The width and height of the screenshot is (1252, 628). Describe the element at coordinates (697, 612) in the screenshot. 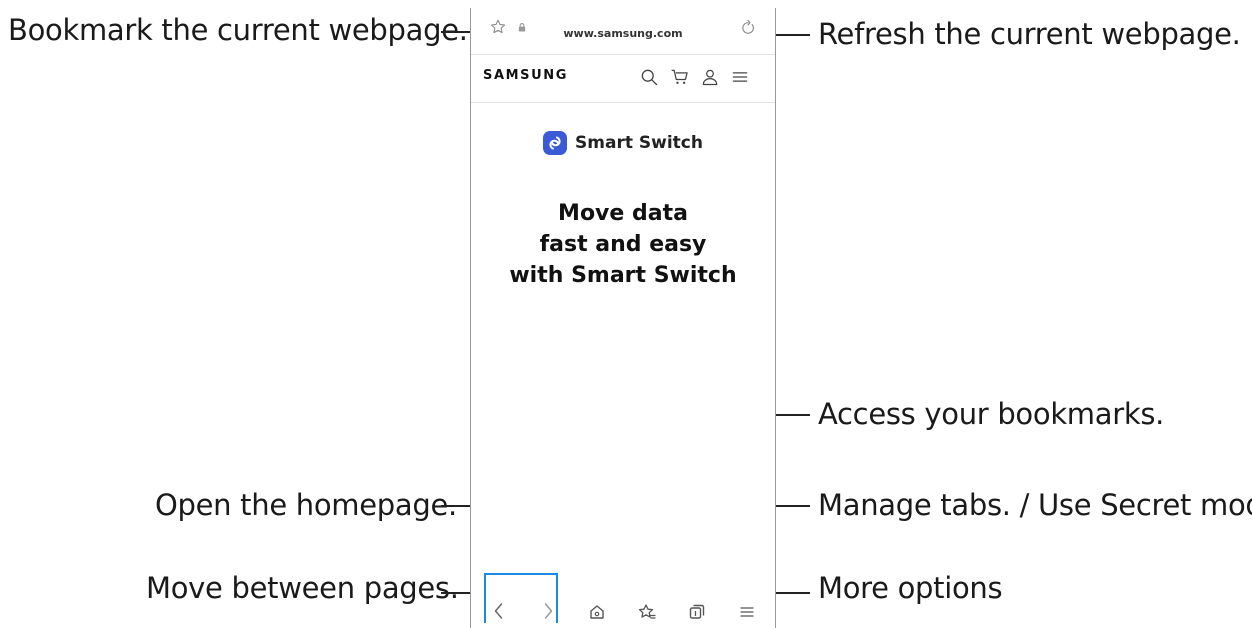

I see `tabs-icon` at that location.